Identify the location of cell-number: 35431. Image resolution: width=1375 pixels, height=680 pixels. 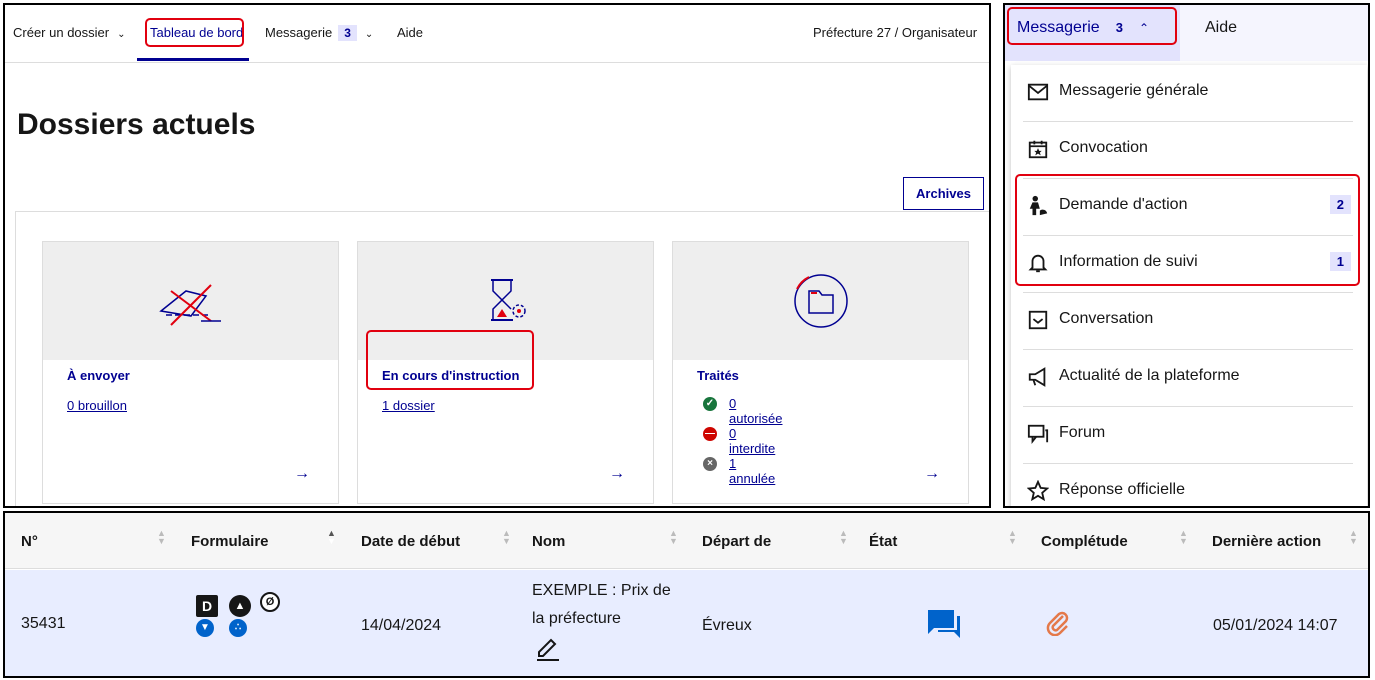
(43, 623).